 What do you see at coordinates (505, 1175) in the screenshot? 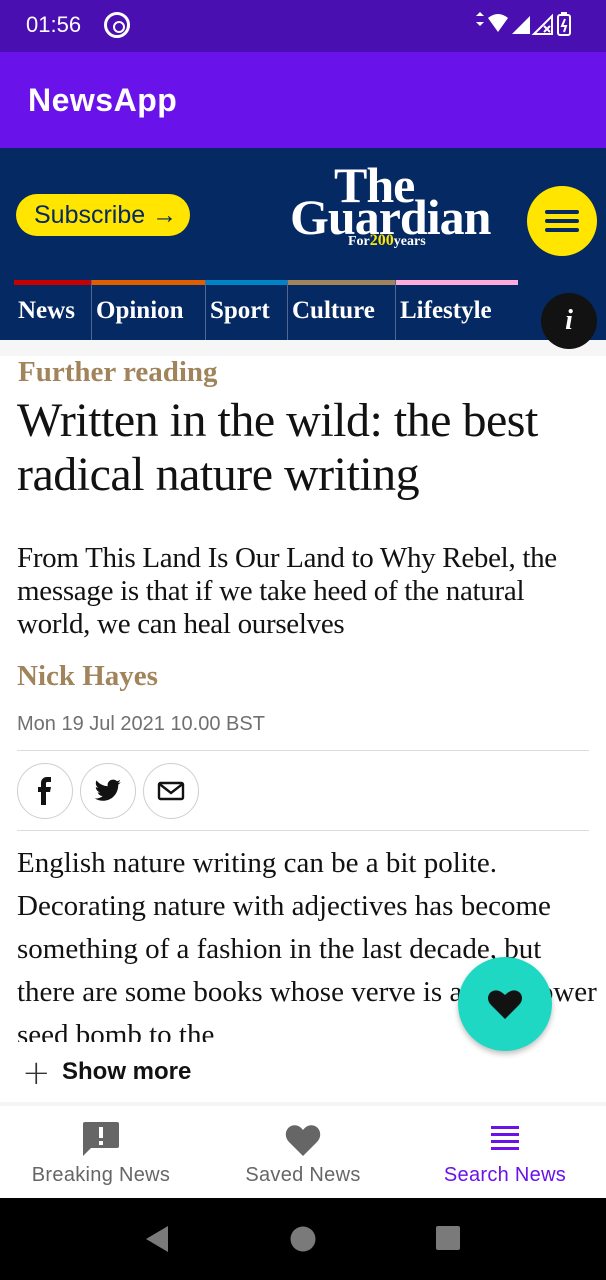
I see `bottom-nav-label: Search News` at bounding box center [505, 1175].